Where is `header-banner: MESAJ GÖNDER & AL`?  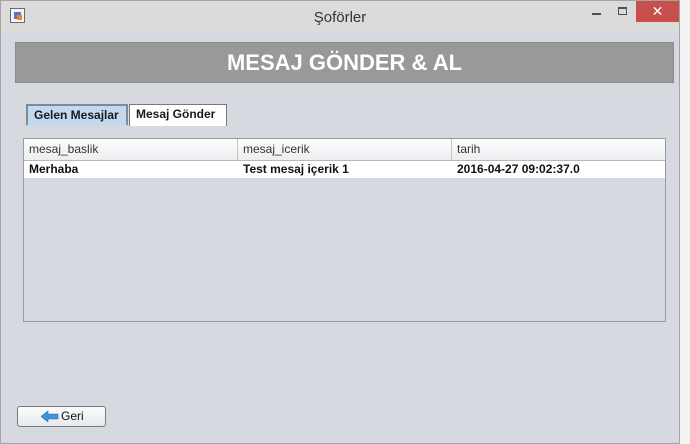
header-banner: MESAJ GÖNDER & AL is located at coordinates (344, 62).